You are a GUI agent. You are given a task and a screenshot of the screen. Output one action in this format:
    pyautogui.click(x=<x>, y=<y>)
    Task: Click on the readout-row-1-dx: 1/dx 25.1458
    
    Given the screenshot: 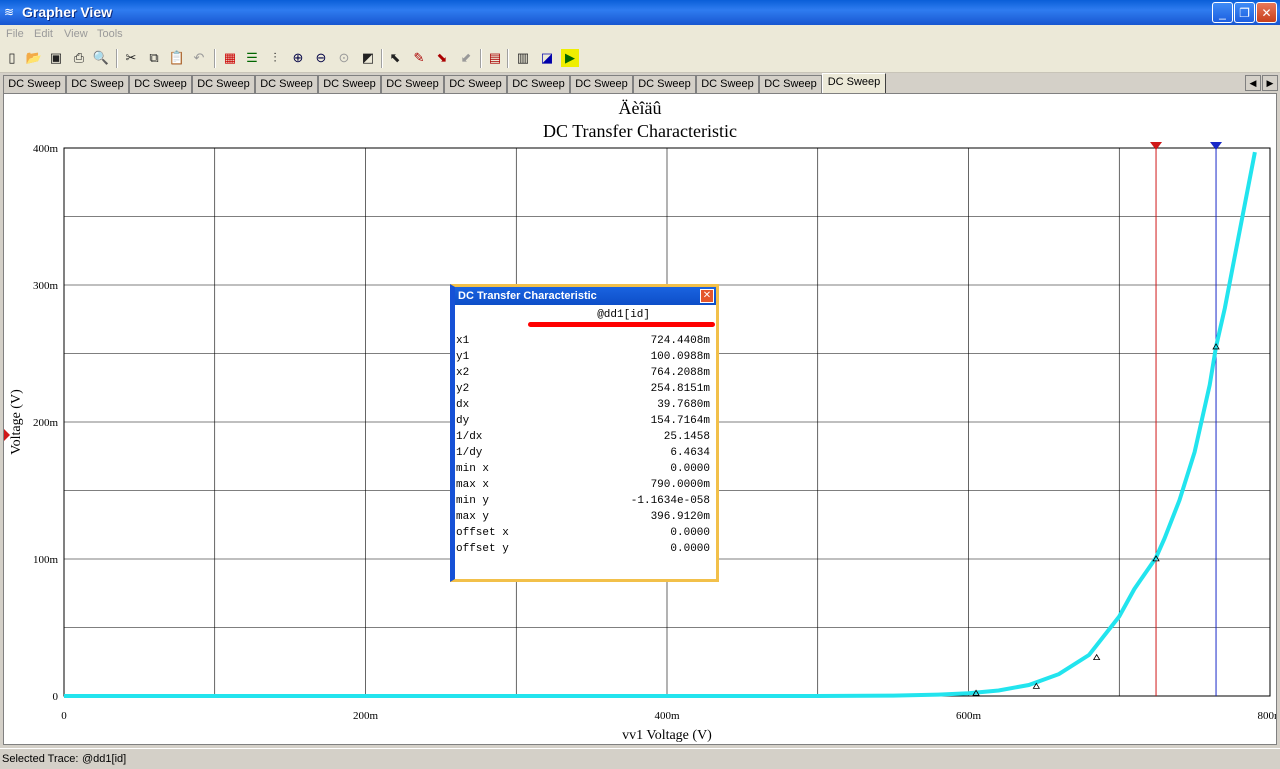 What is the action you would take?
    pyautogui.click(x=585, y=437)
    